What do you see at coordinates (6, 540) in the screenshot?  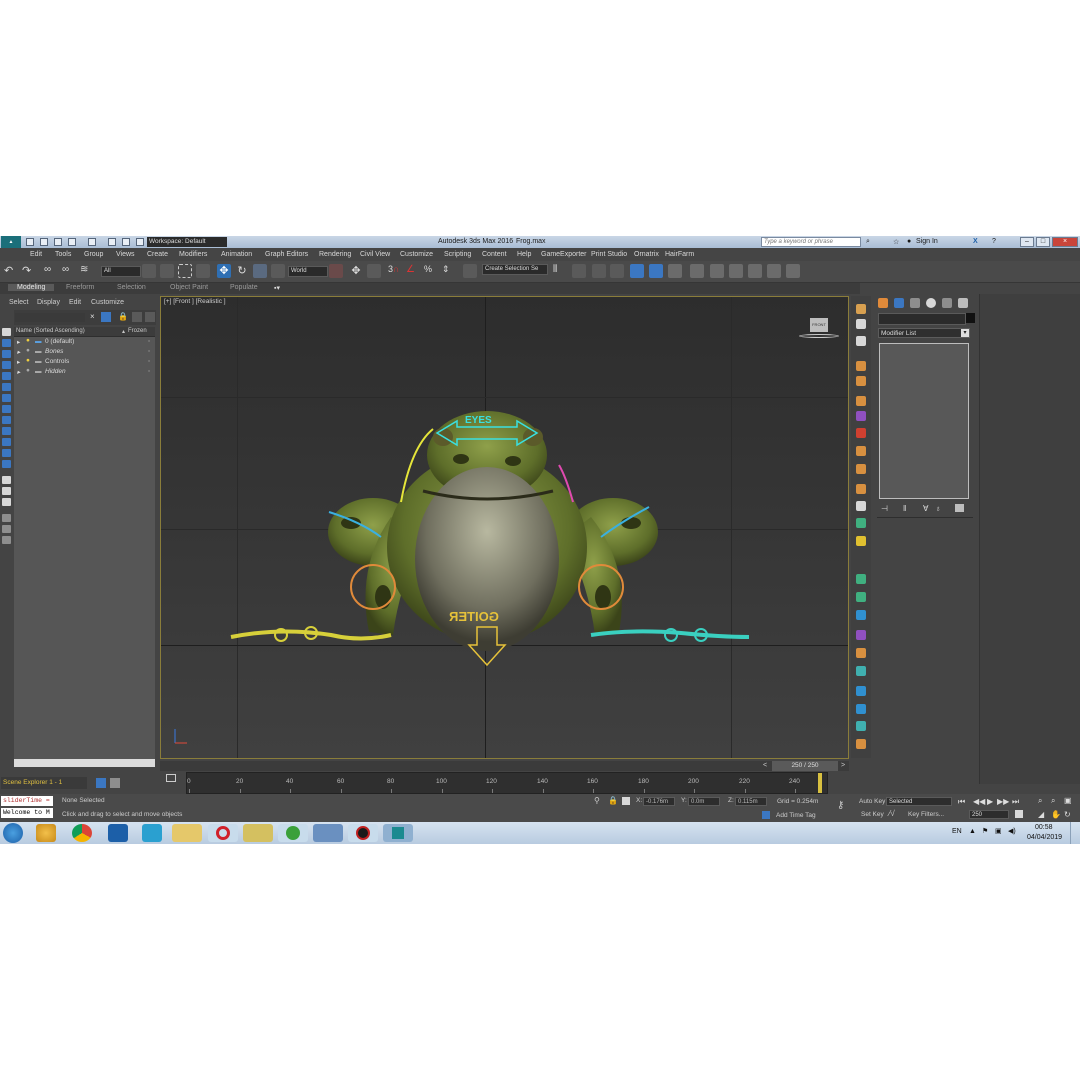 I see `hierarchy-icon` at bounding box center [6, 540].